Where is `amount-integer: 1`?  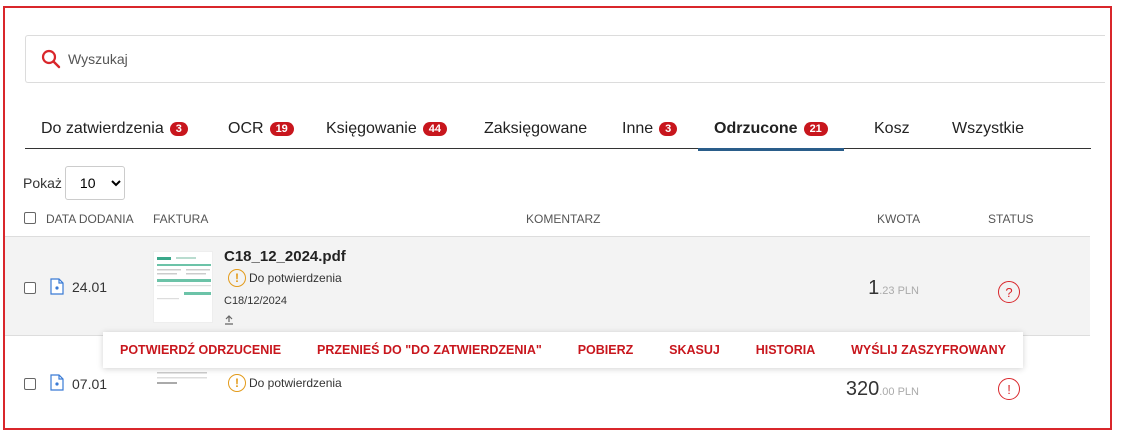
amount-integer: 1 is located at coordinates (874, 288).